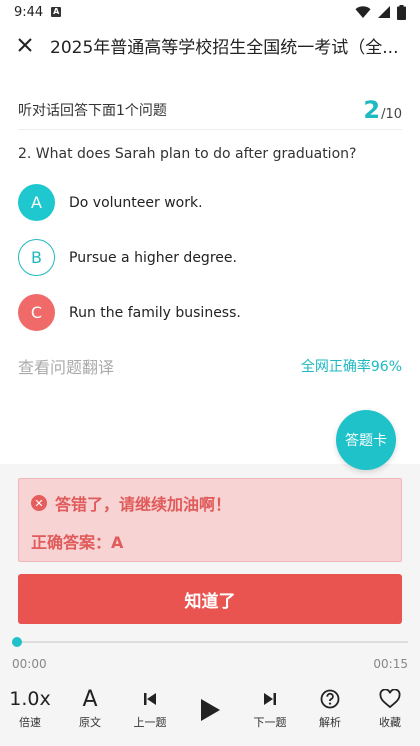  Describe the element at coordinates (155, 312) in the screenshot. I see `option-text: Run the family business.` at that location.